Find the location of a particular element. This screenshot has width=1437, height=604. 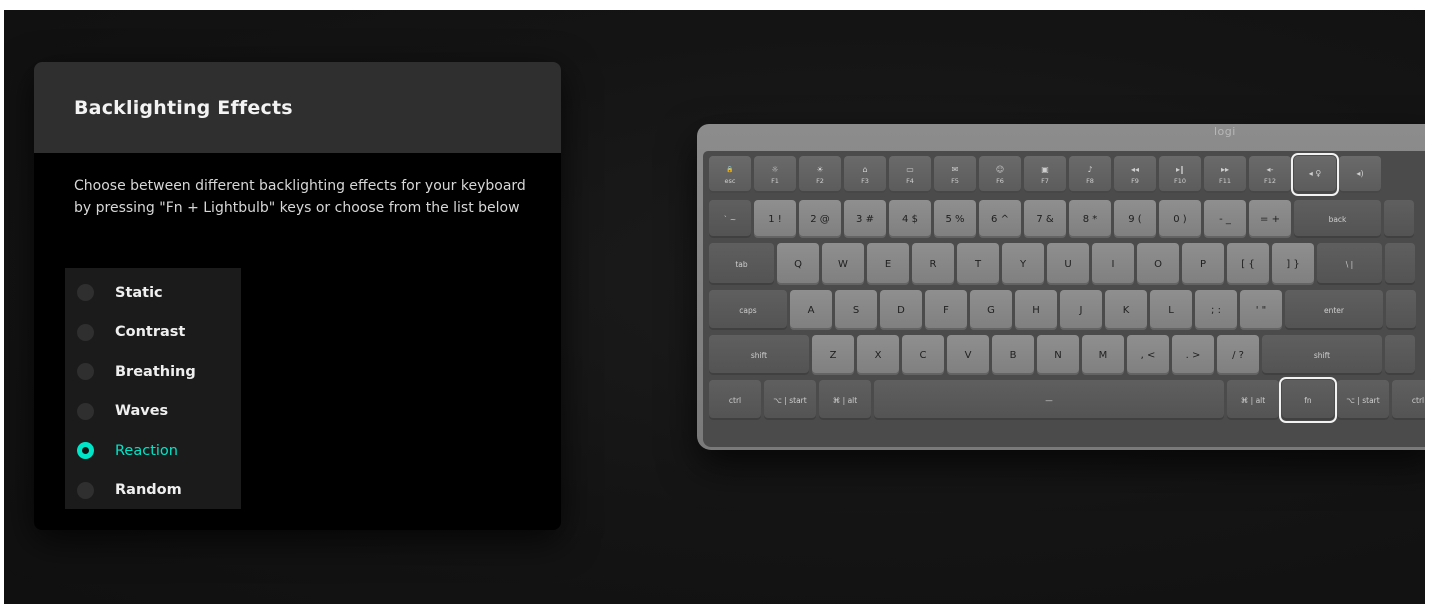

key-label: 5 % is located at coordinates (955, 219).